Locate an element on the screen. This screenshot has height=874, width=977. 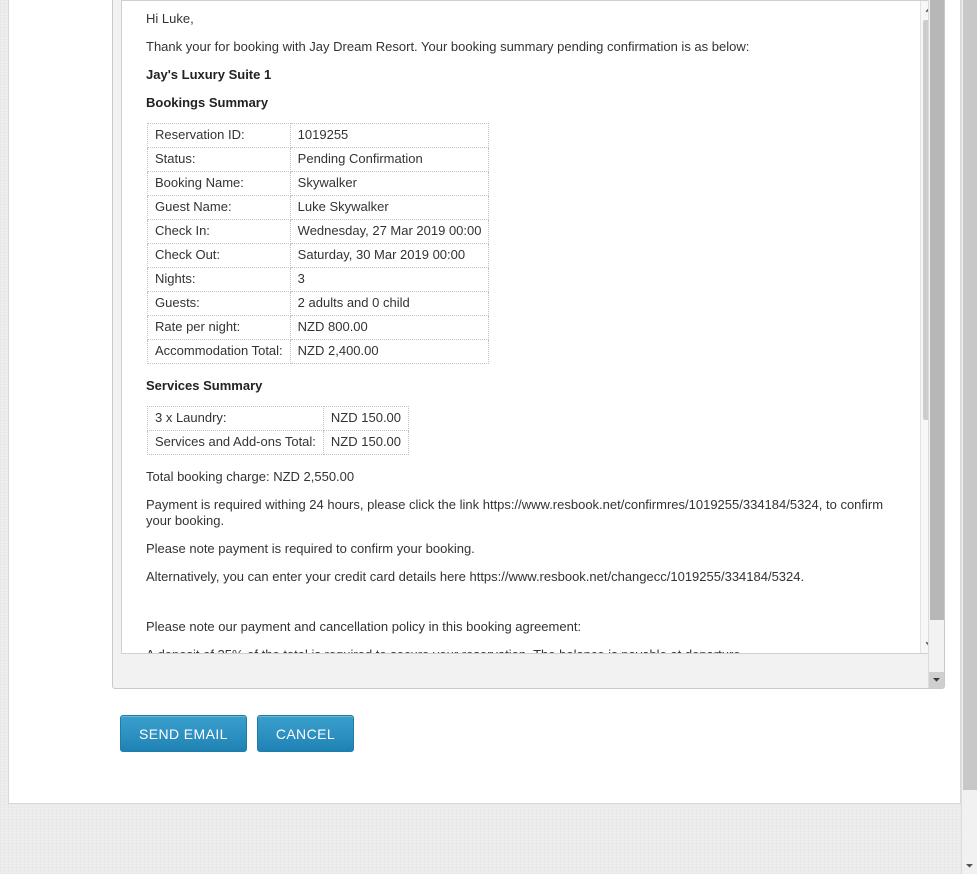
row-value: NZD 2,400.00 is located at coordinates (389, 351).